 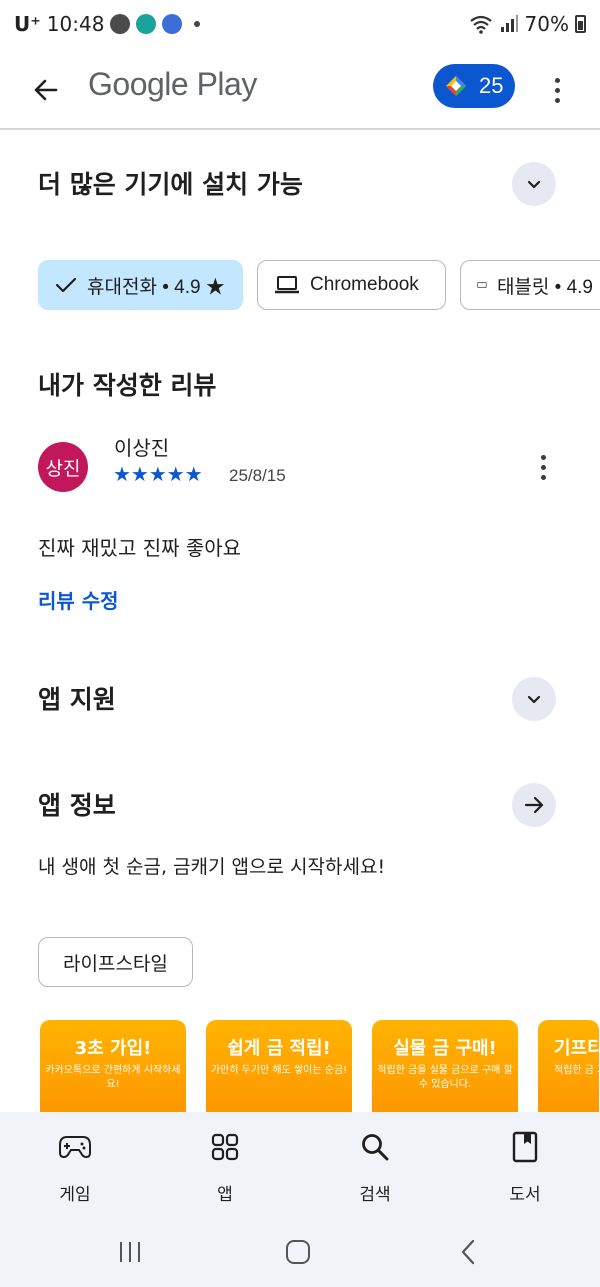 What do you see at coordinates (197, 24) in the screenshot?
I see `more-notifications-dot-icon` at bounding box center [197, 24].